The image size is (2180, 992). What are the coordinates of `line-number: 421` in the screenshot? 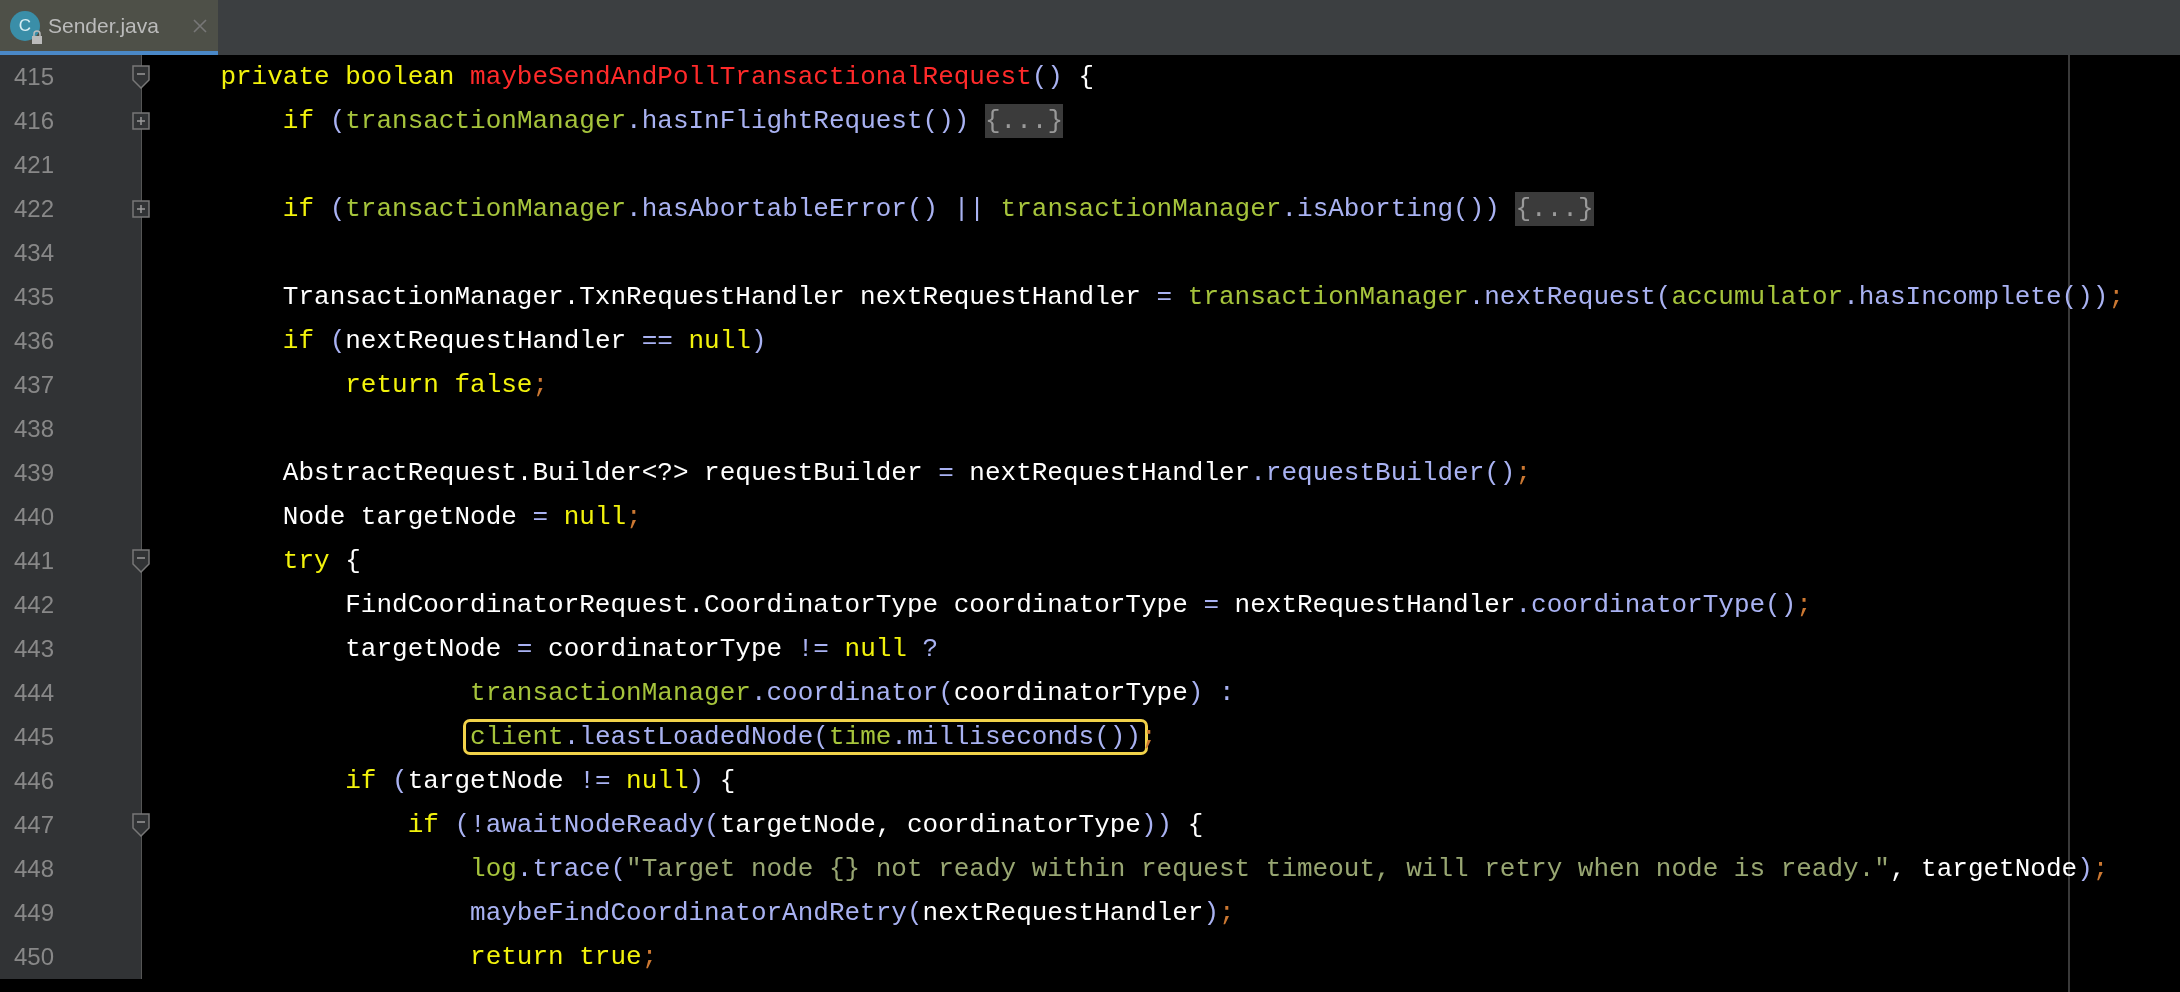 It's located at (34, 165).